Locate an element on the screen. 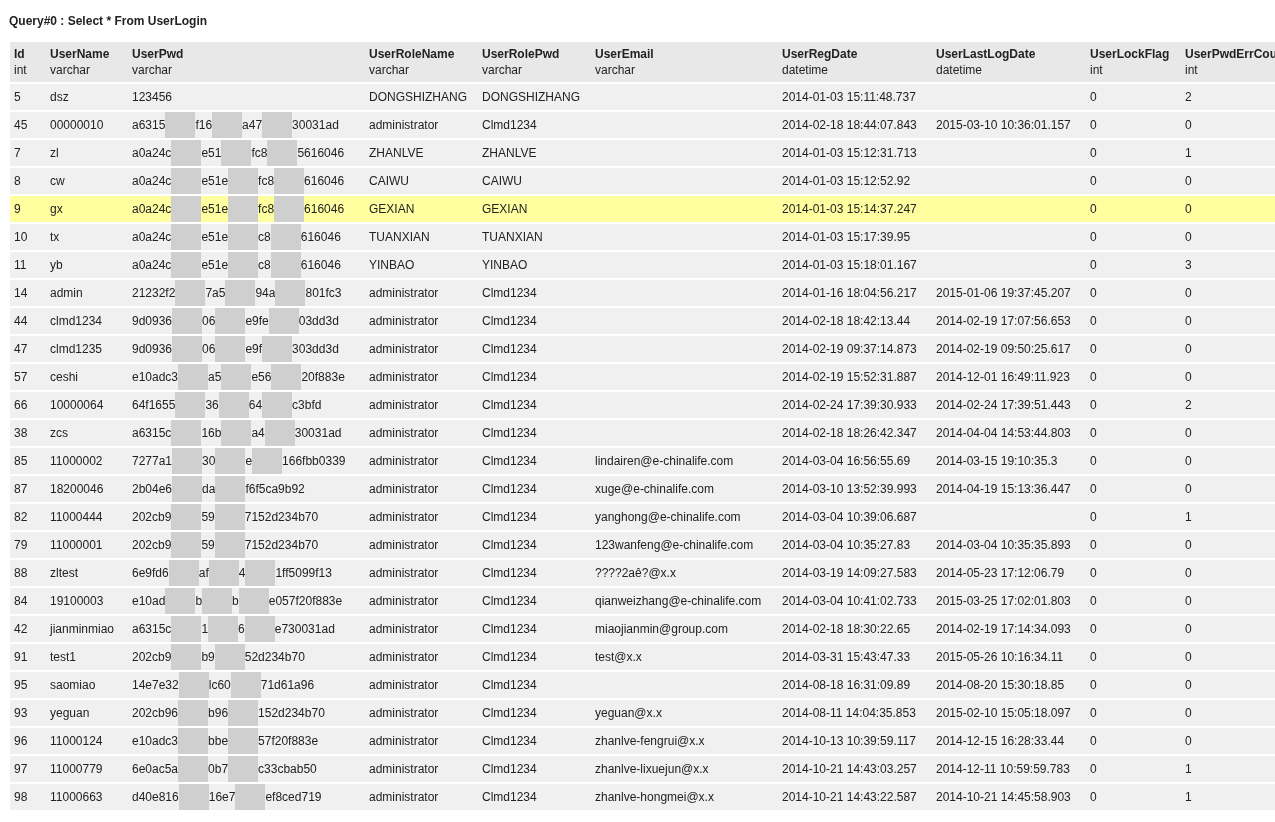  table-cell: 2014-03-19 14:09:27.583 is located at coordinates (849, 573).